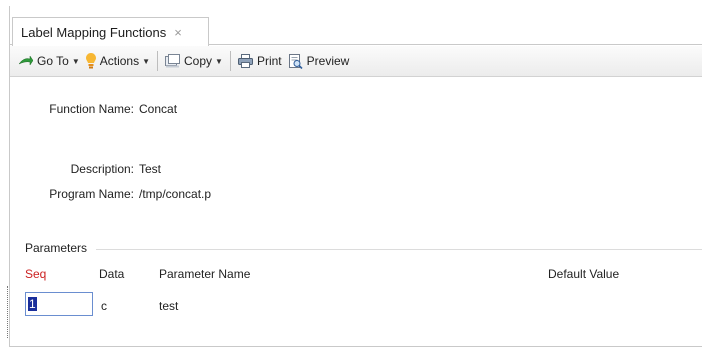 This screenshot has height=350, width=702. Describe the element at coordinates (102, 169) in the screenshot. I see `description-label: Description:` at that location.